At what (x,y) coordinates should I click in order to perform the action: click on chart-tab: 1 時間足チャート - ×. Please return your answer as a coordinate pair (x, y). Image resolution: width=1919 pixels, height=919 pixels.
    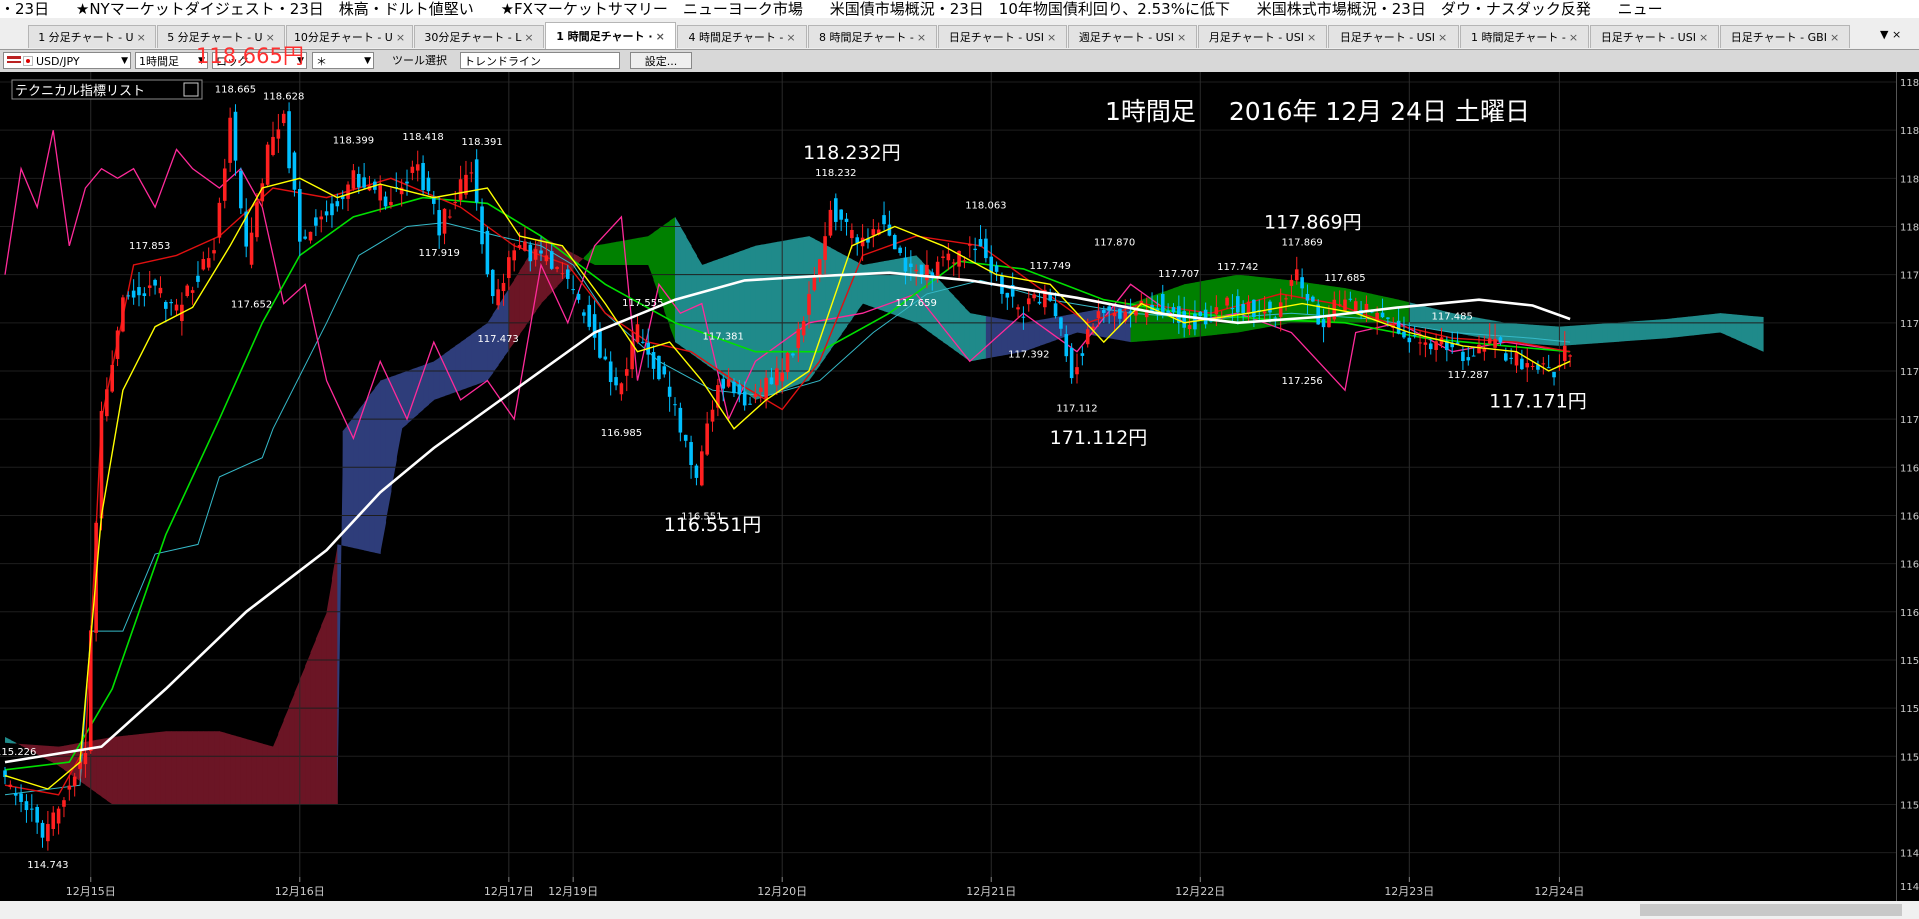
    Looking at the image, I should click on (1524, 36).